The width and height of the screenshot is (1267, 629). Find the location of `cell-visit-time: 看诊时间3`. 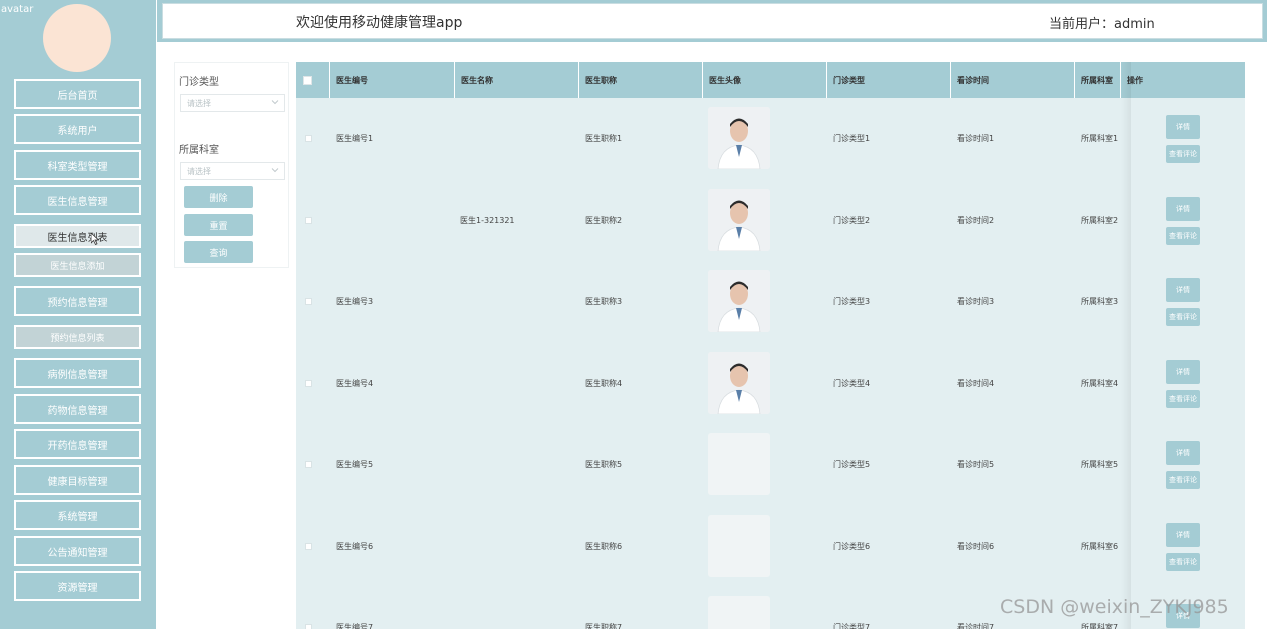

cell-visit-time: 看诊时间3 is located at coordinates (976, 301).